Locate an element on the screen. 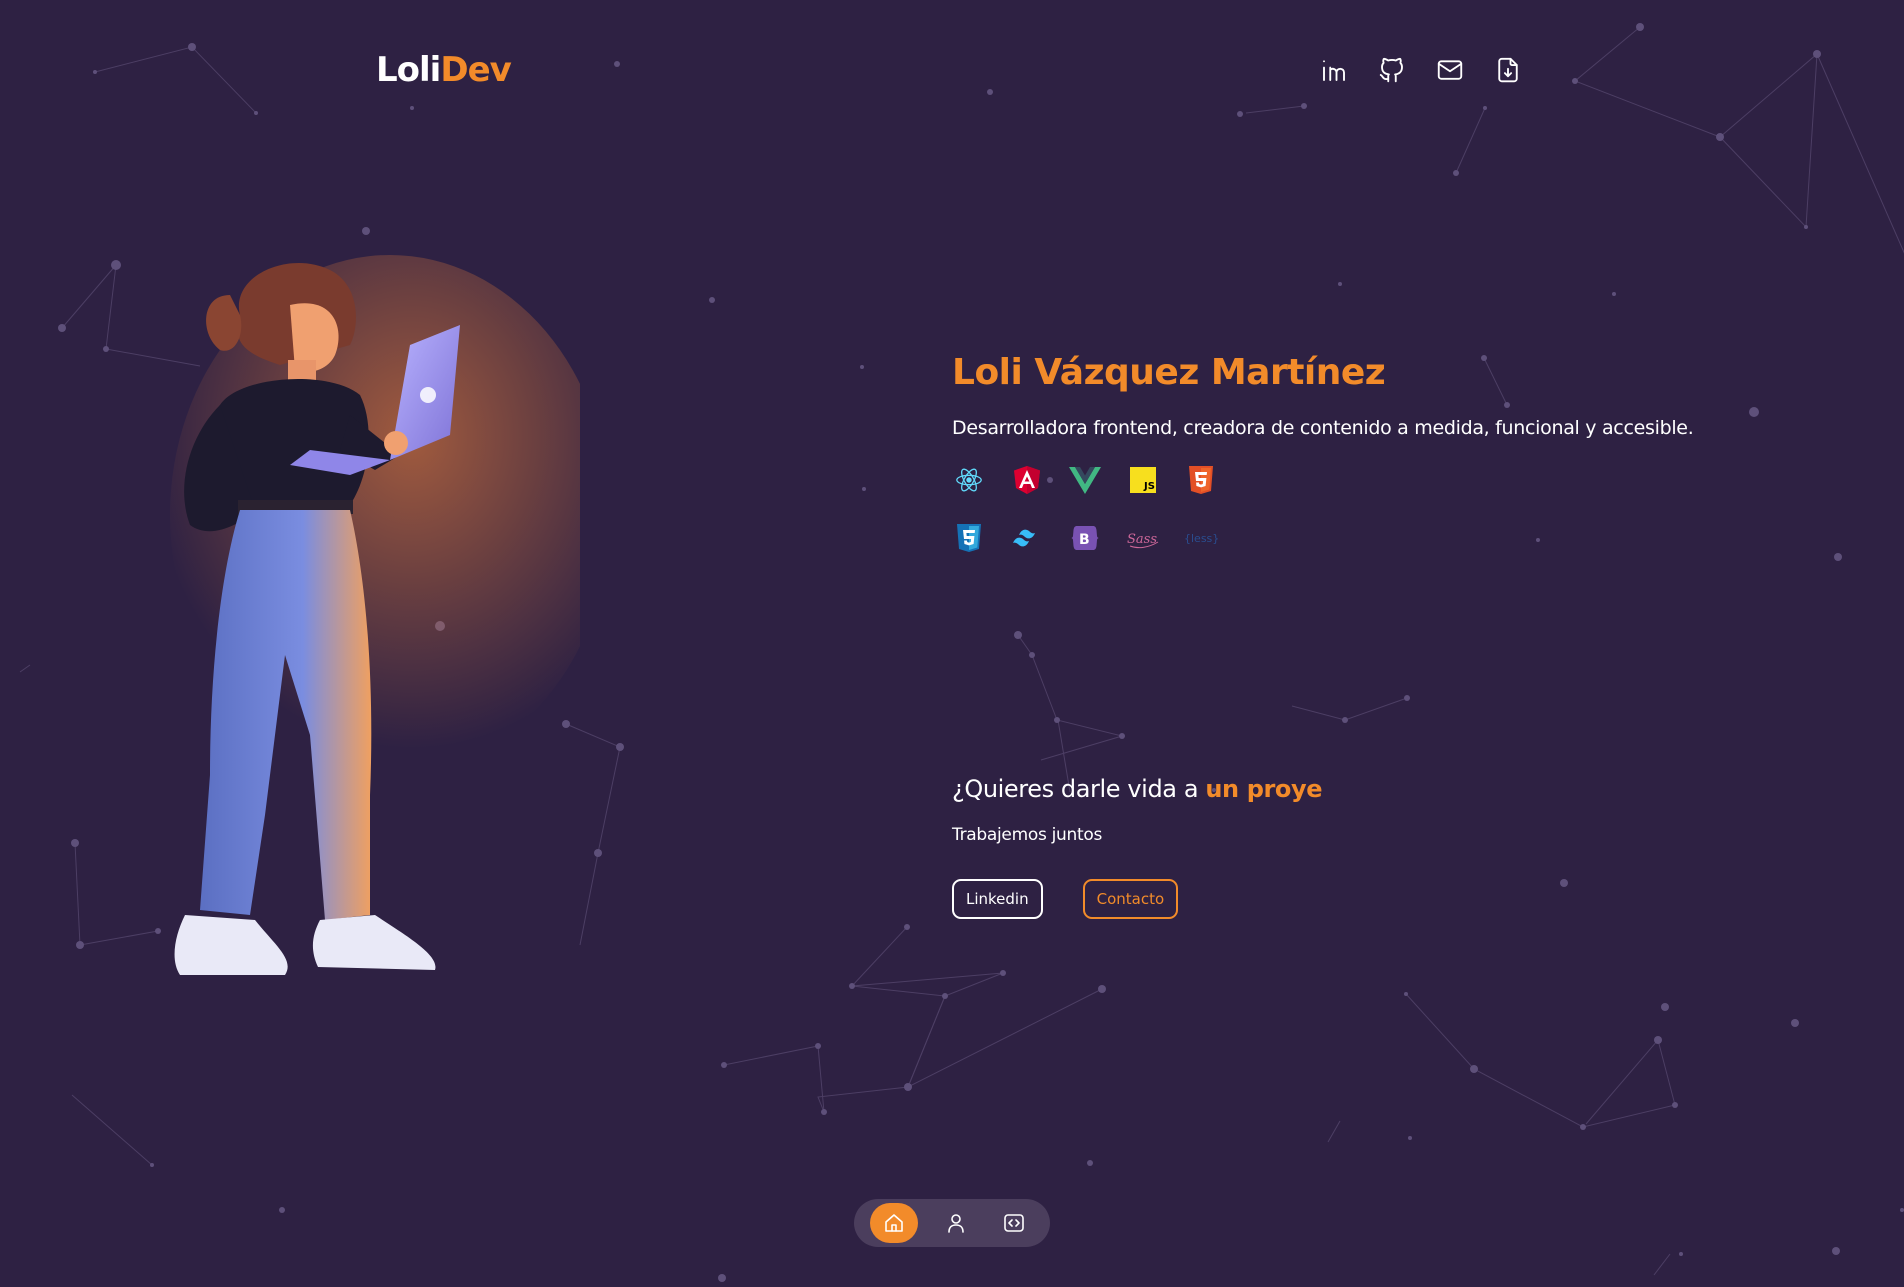  code-icon is located at coordinates (1014, 1223).